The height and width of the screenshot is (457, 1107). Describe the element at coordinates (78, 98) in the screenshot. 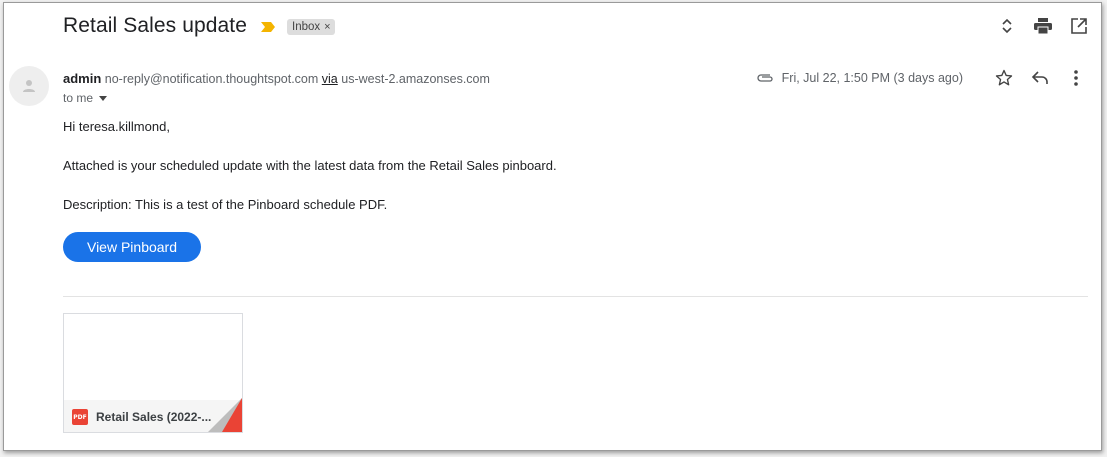

I see `recipient-label: to me` at that location.